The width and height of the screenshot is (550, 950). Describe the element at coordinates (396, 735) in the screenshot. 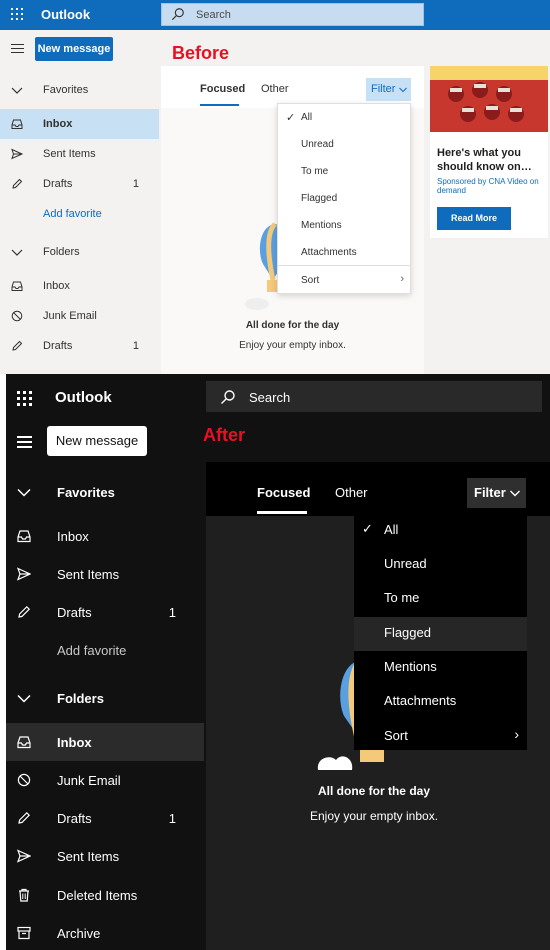

I see `menu-item-label: Sort` at that location.